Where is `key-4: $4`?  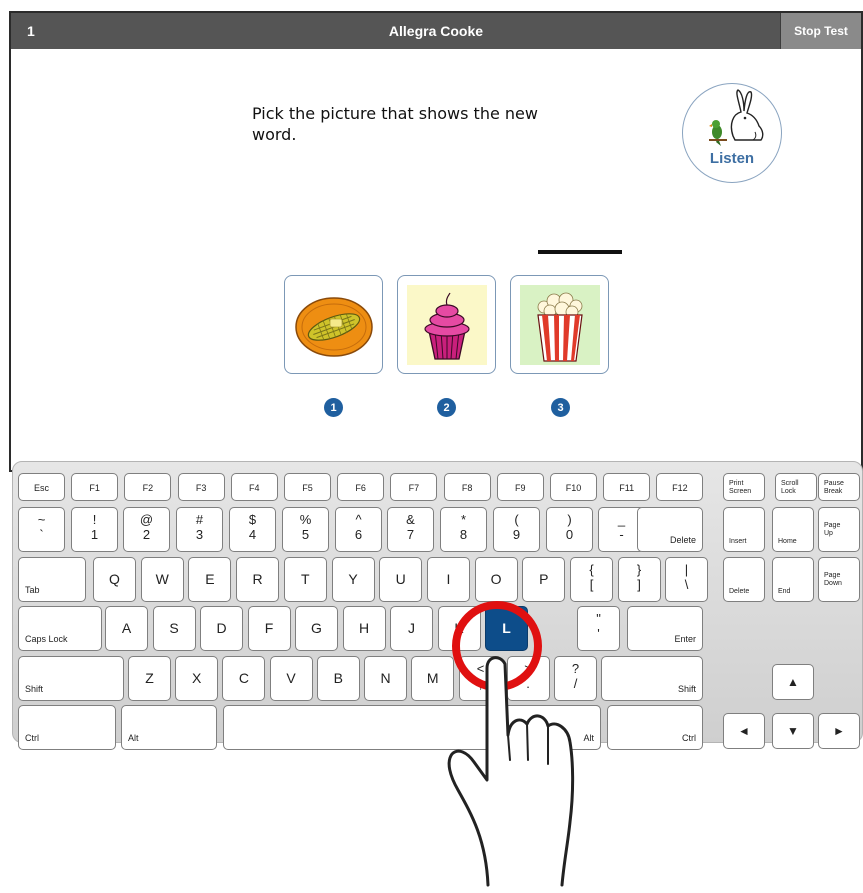
key-4: $4 is located at coordinates (252, 529).